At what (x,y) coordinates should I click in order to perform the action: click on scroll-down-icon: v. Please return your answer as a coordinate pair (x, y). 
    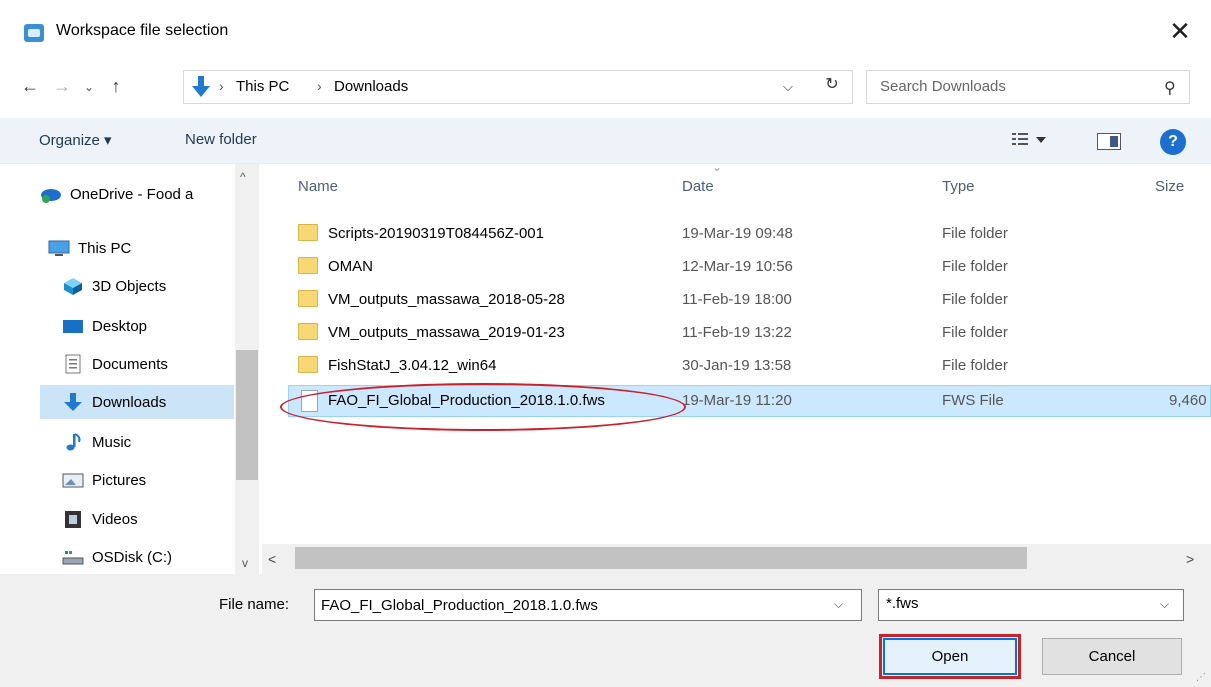
    Looking at the image, I should click on (245, 563).